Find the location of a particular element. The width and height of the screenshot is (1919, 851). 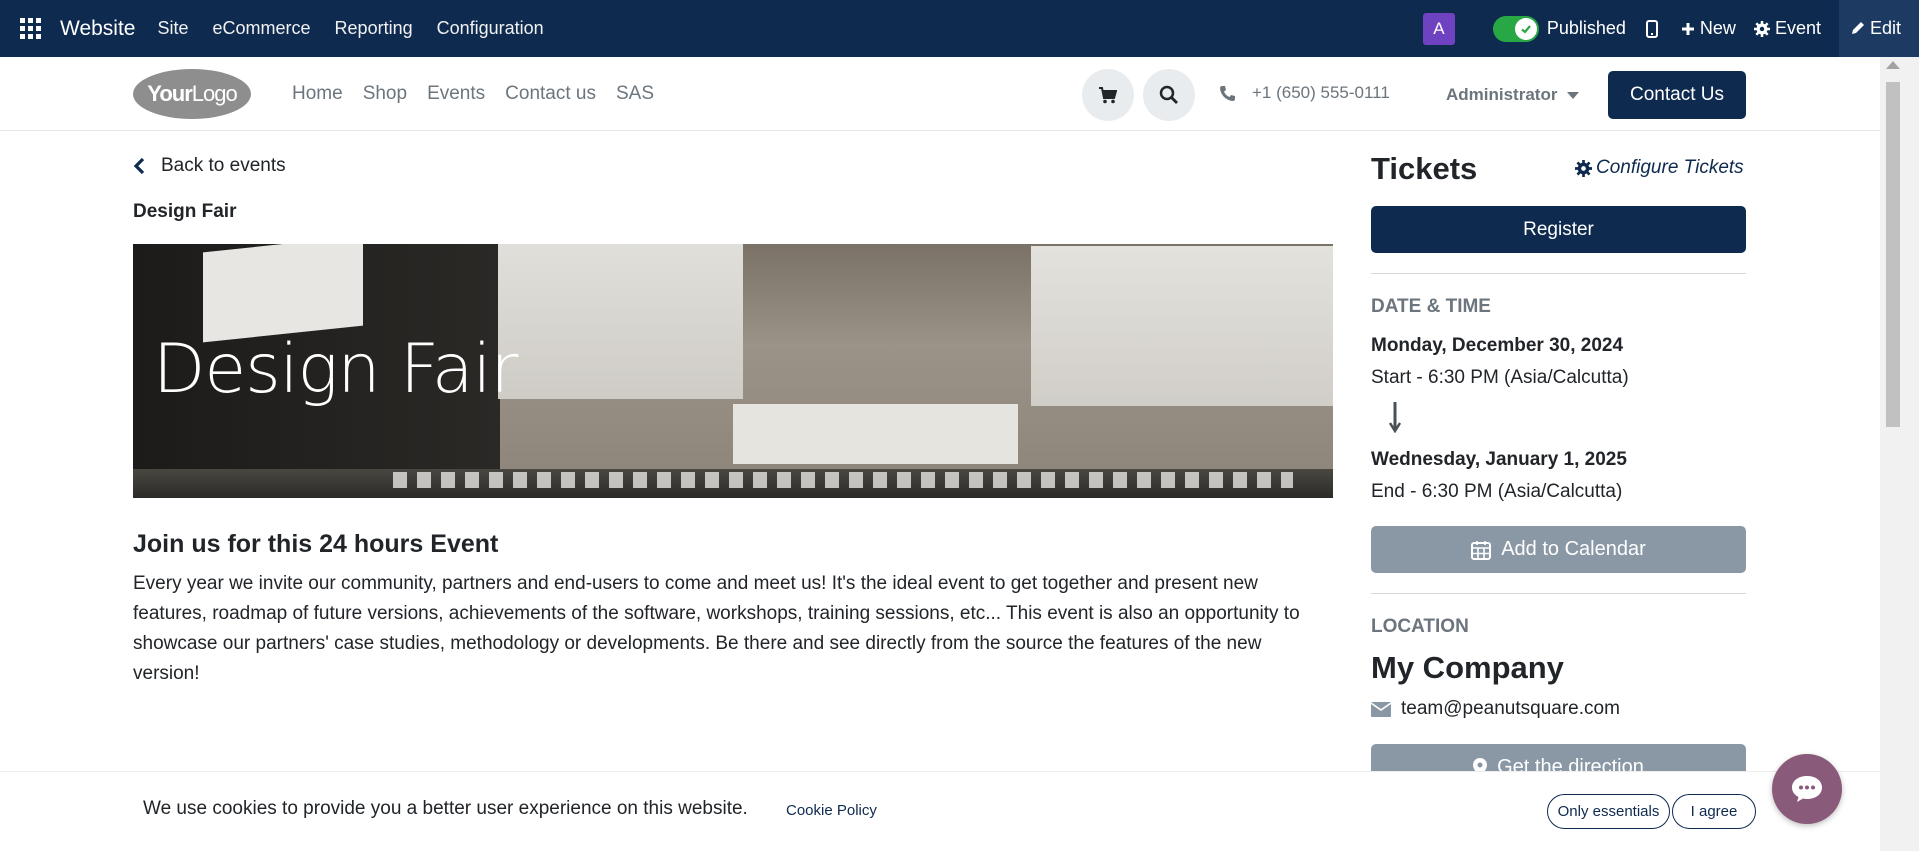

add-to-calendar-button: Add to Calendar is located at coordinates (1558, 549).